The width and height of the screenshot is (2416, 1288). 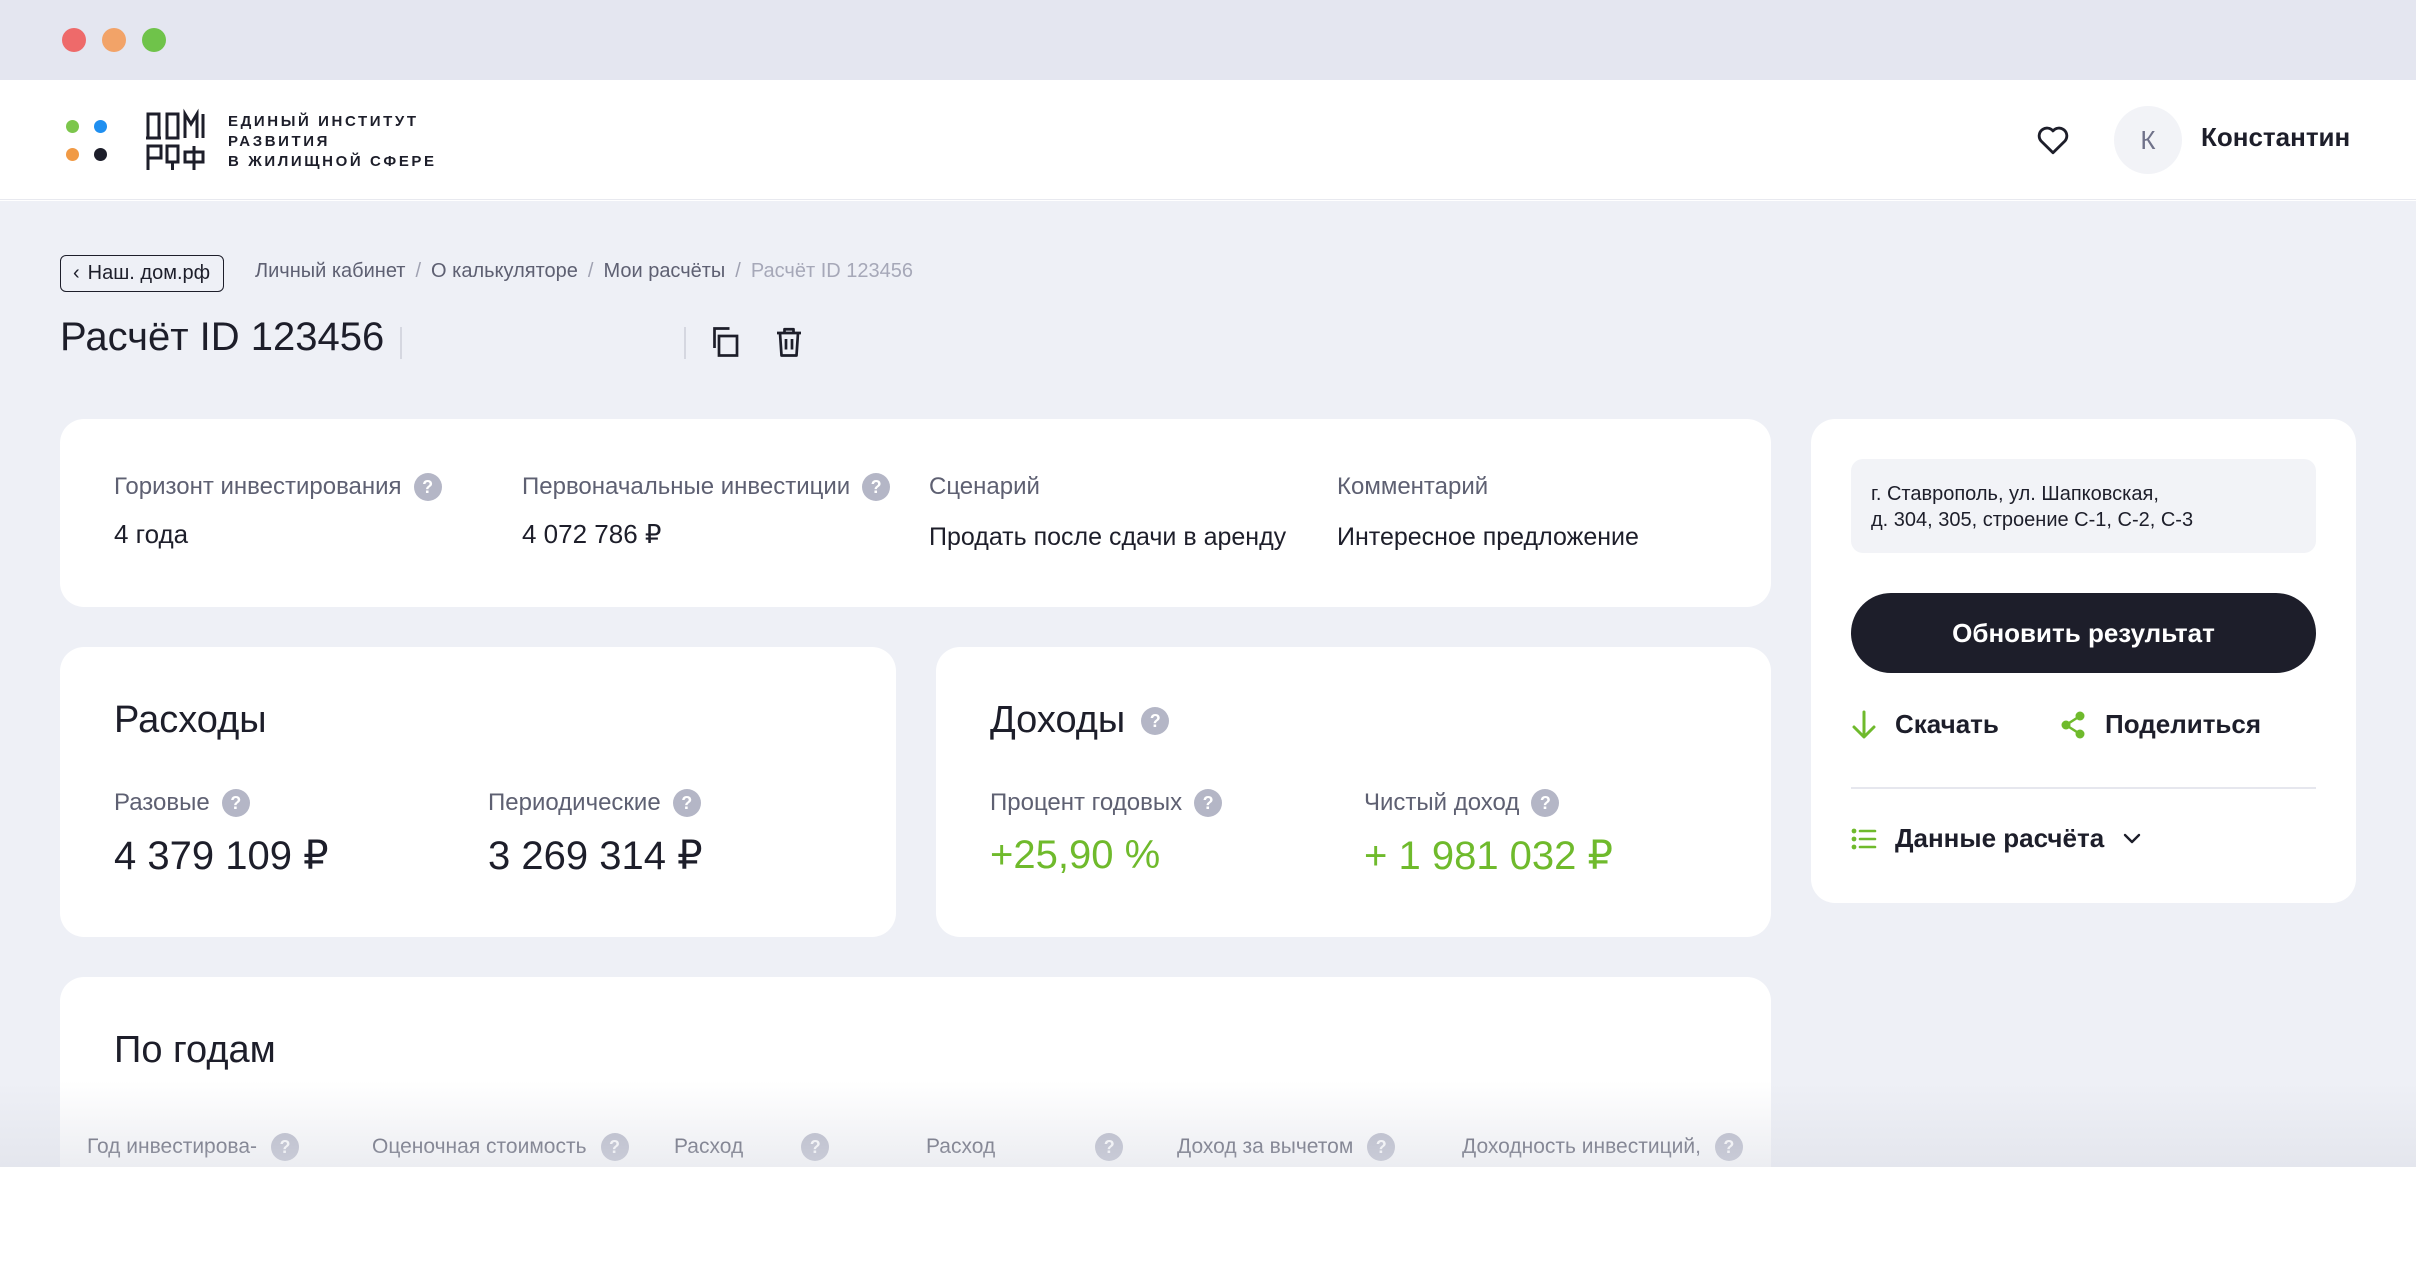 I want to click on share-icon, so click(x=2073, y=724).